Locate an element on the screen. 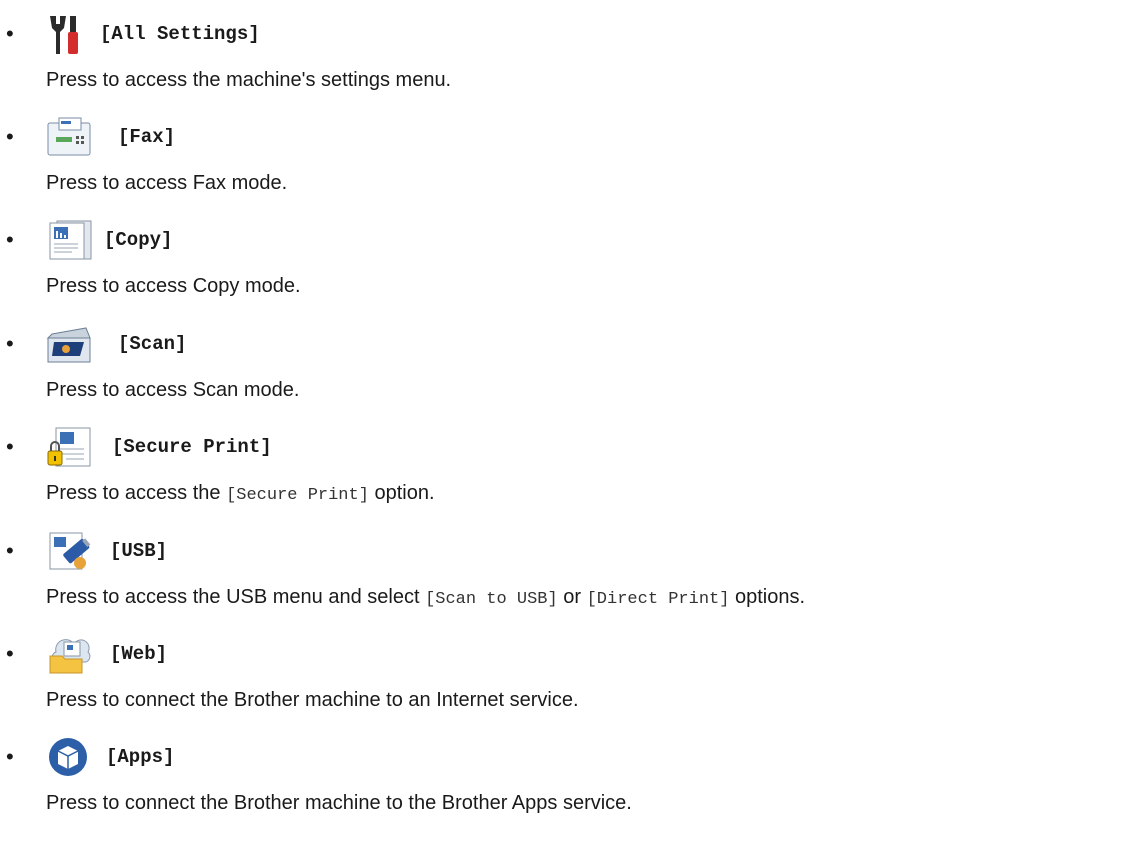 This screenshot has height=852, width=1131. copy-description: Press to access Copy mode. is located at coordinates (173, 286).